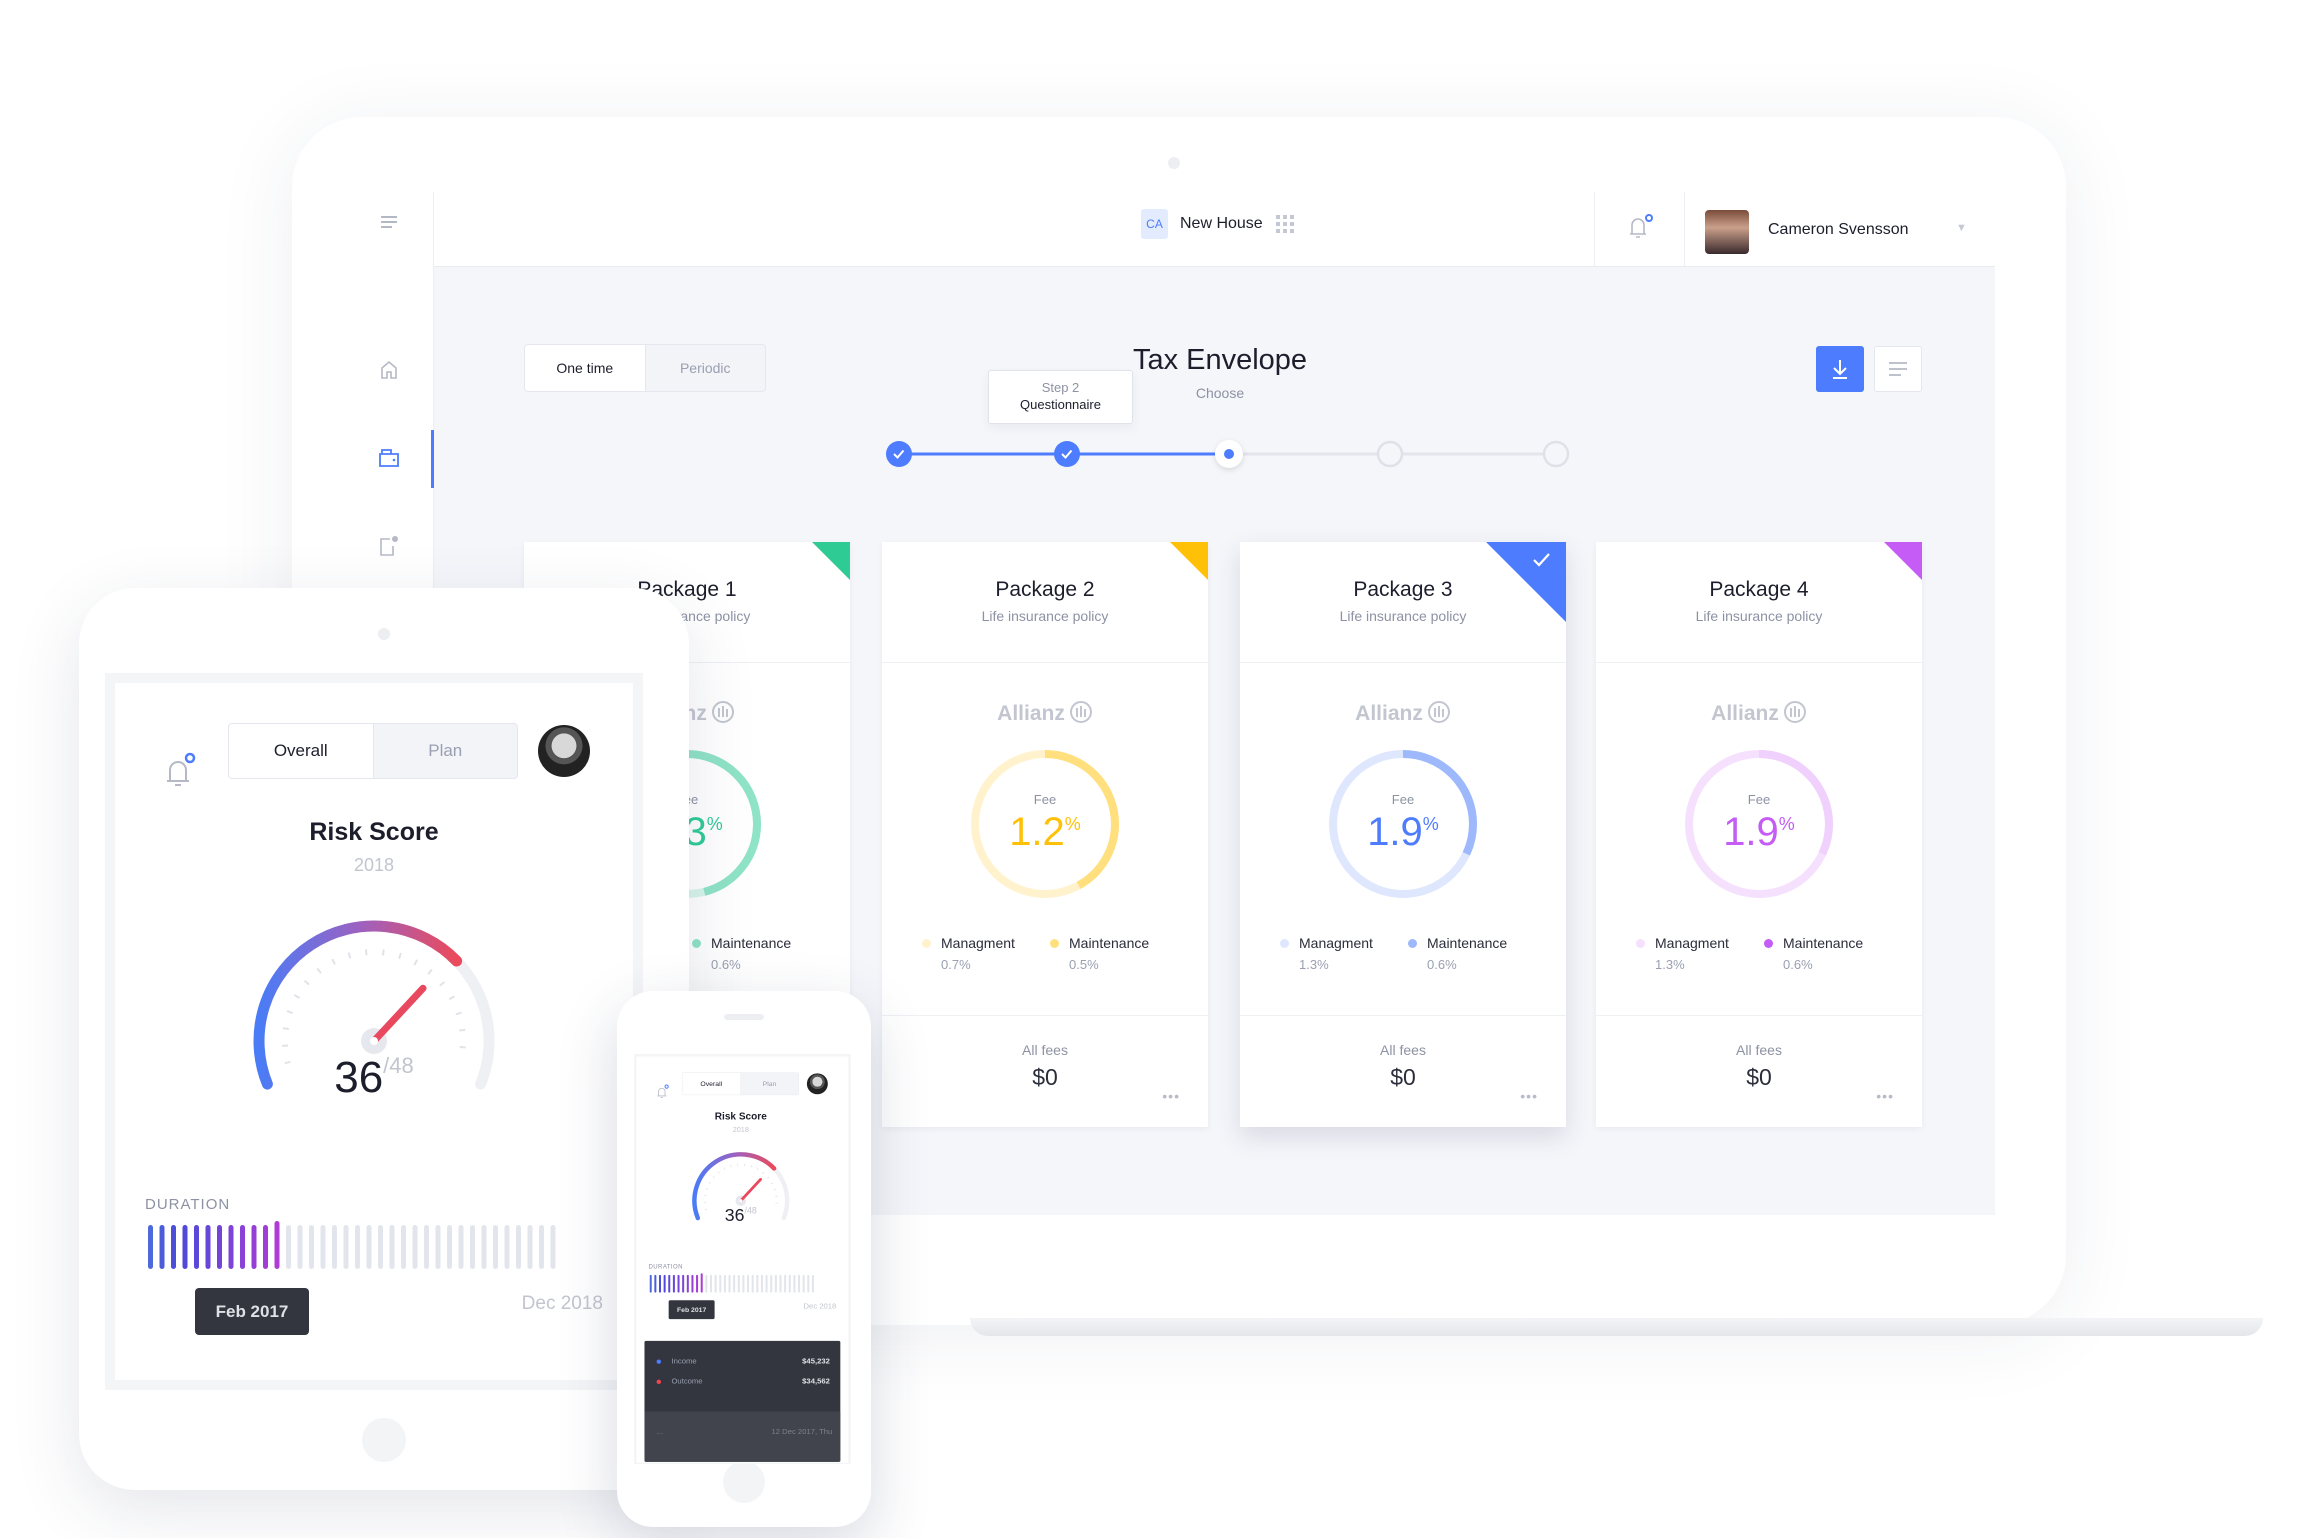 Image resolution: width=2320 pixels, height=1538 pixels. Describe the element at coordinates (706, 368) in the screenshot. I see `tab-periodic: Periodic` at that location.